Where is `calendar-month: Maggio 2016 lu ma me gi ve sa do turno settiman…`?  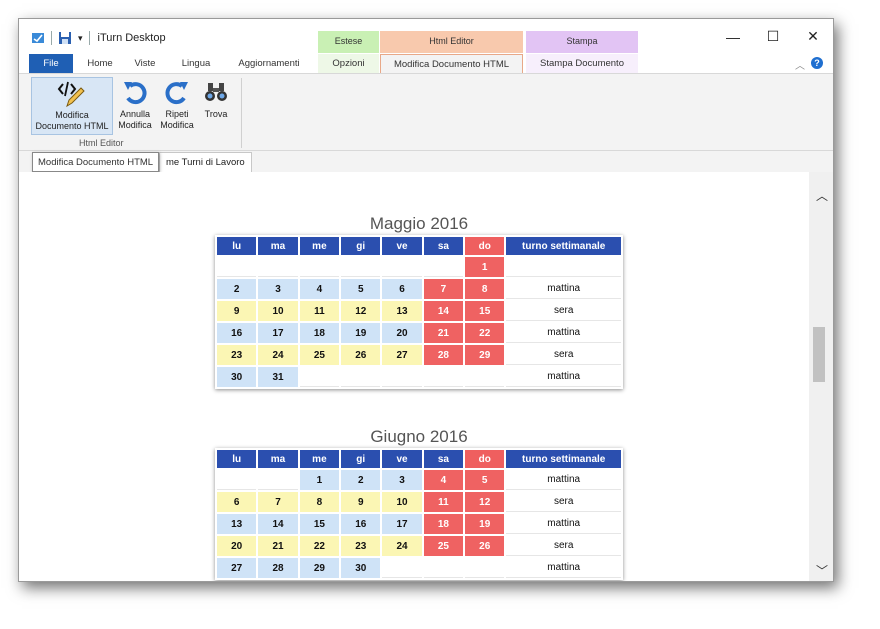
calendar-month: Maggio 2016 lu ma me gi ve sa do turno settiman… is located at coordinates (419, 301).